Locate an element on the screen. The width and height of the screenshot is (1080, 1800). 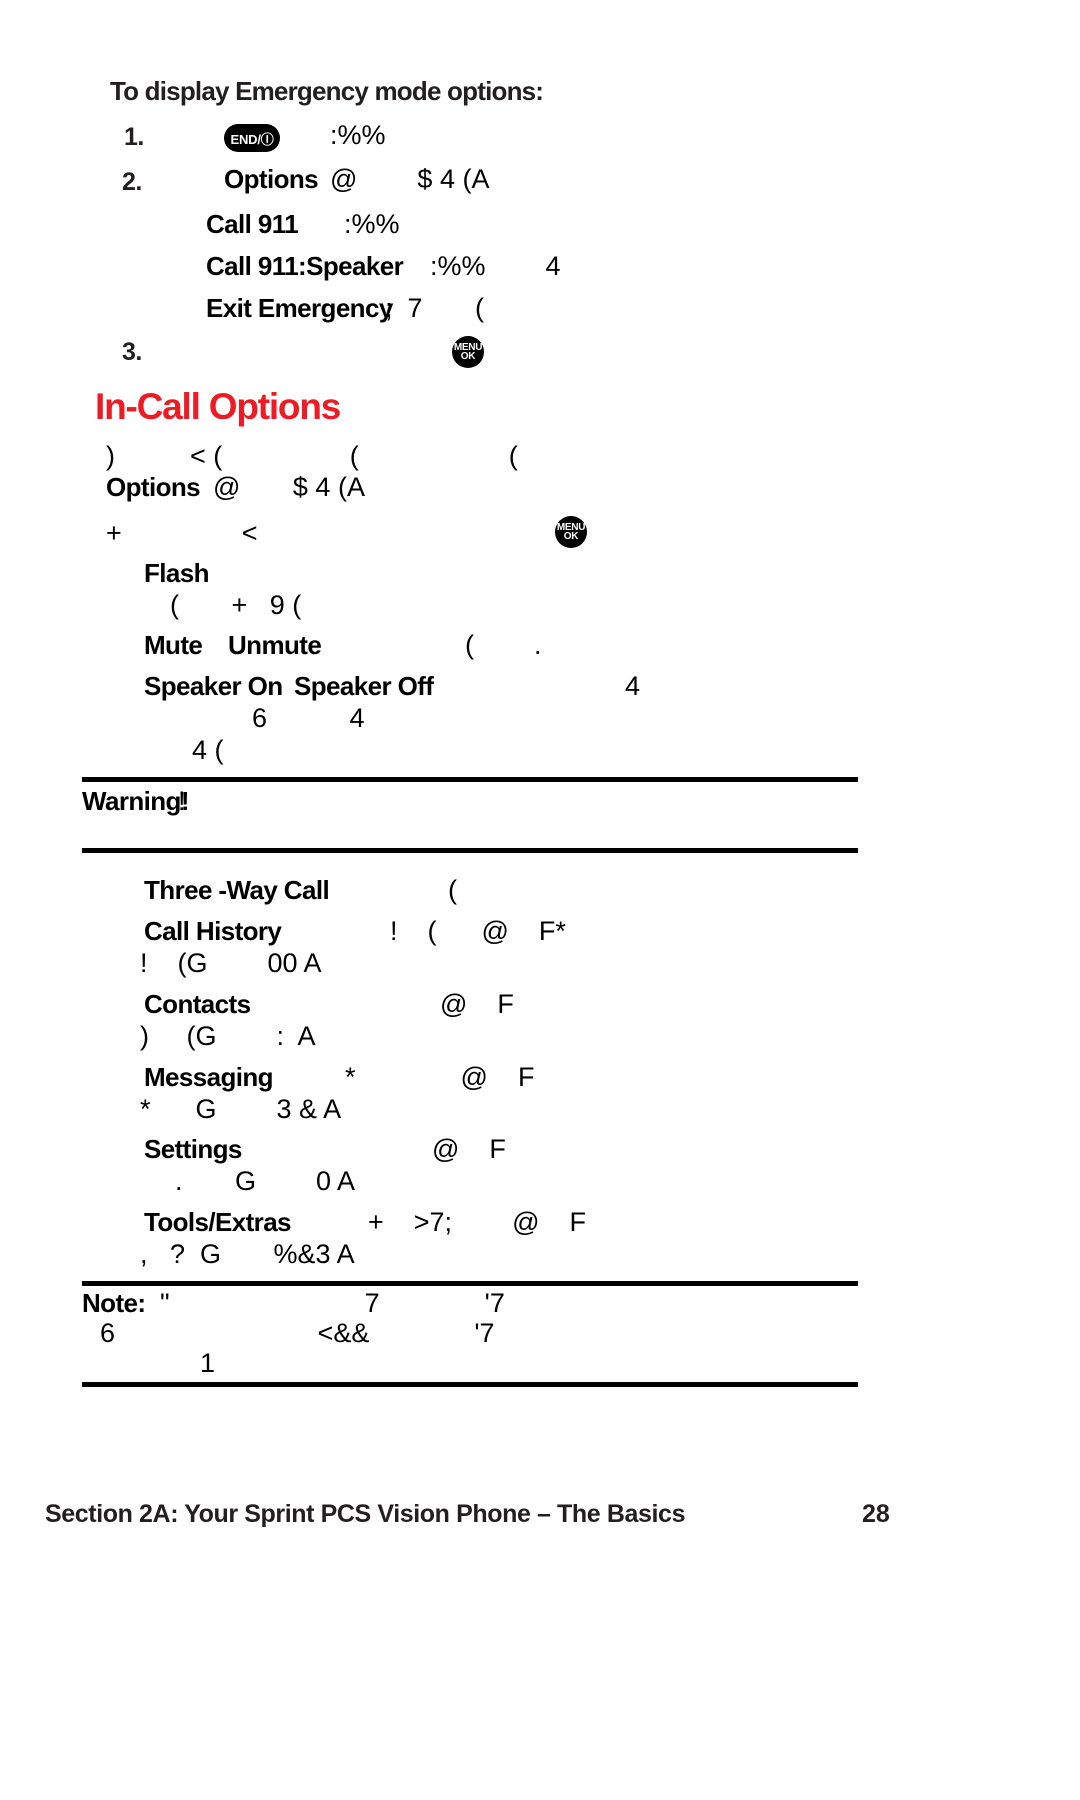
emergency-option-exit-text: ; 7 ( is located at coordinates (435, 308).